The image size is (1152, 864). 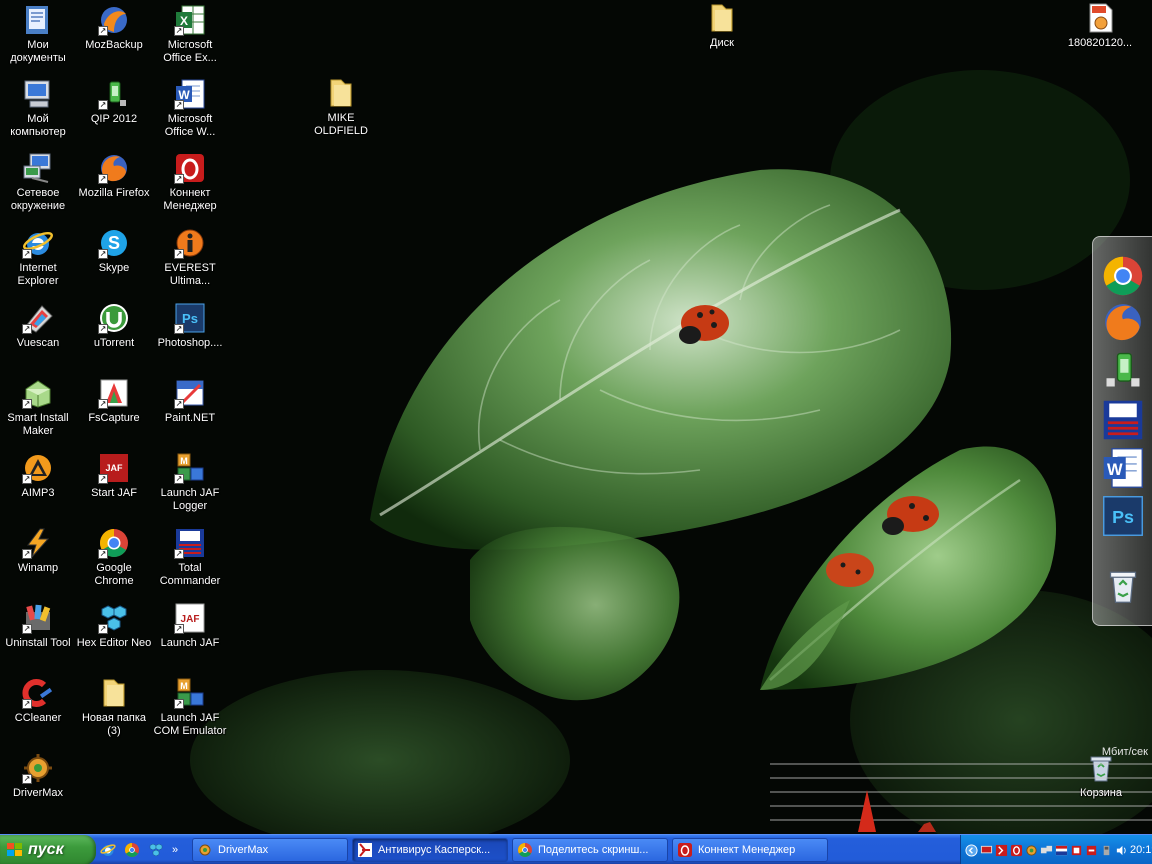 I want to click on quick-launch: », so click(x=138, y=849).